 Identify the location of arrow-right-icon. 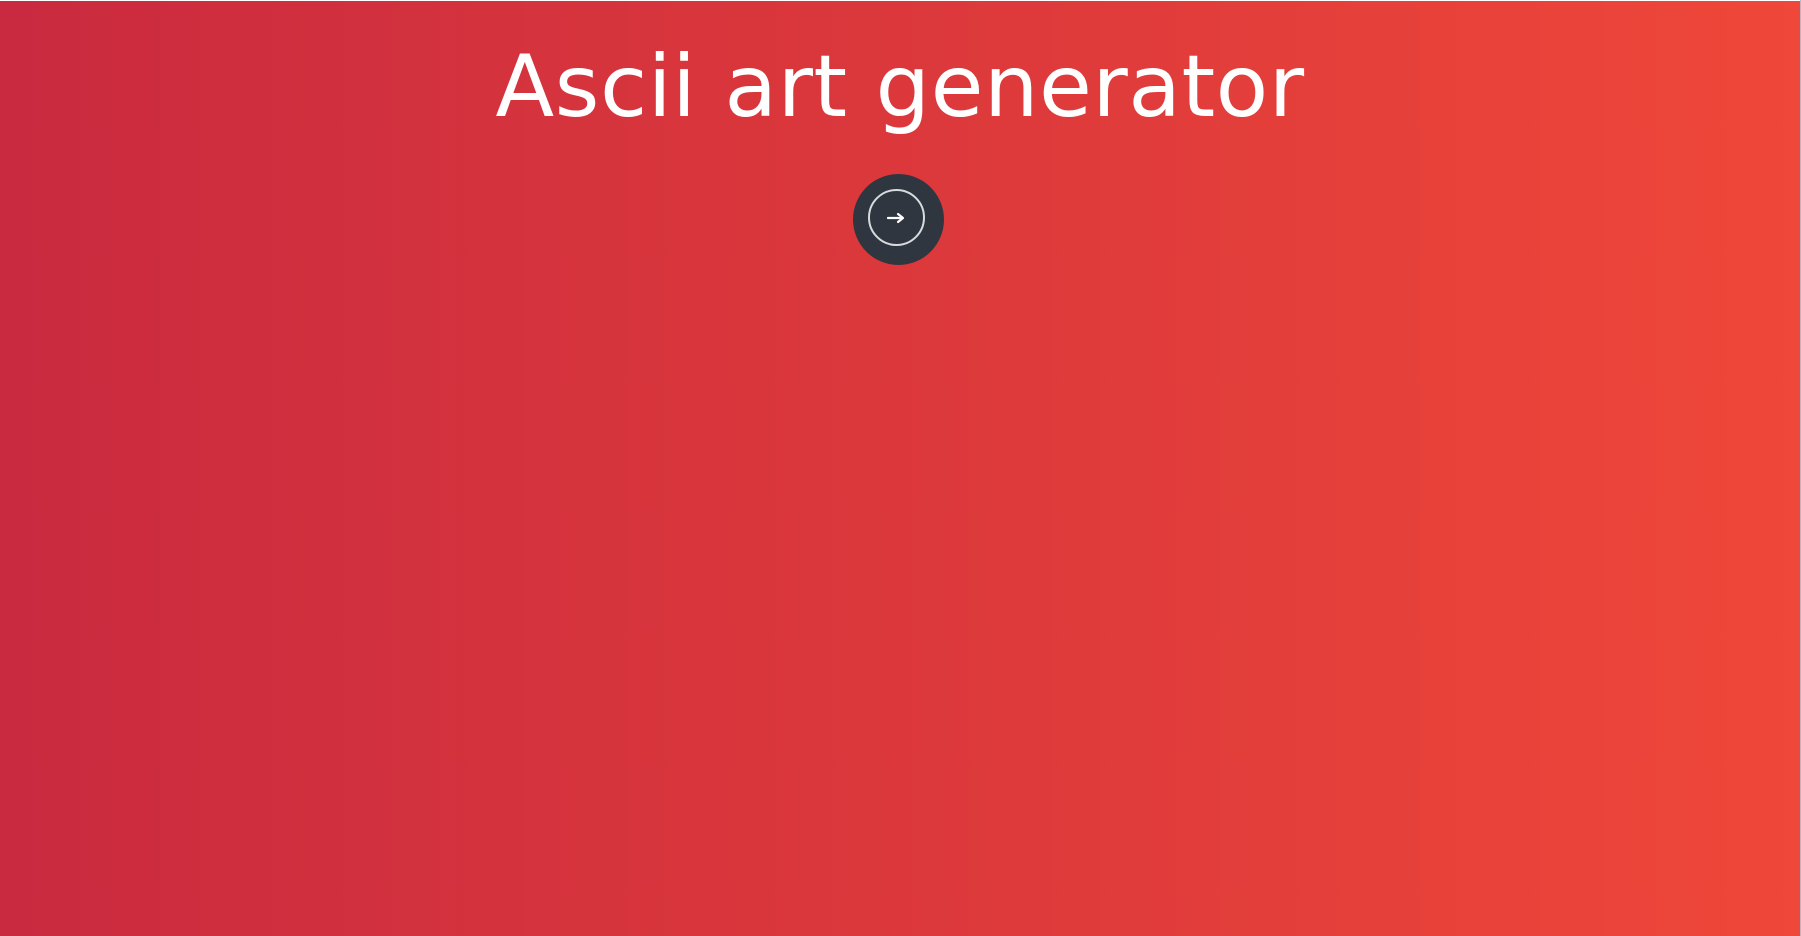
(895, 217).